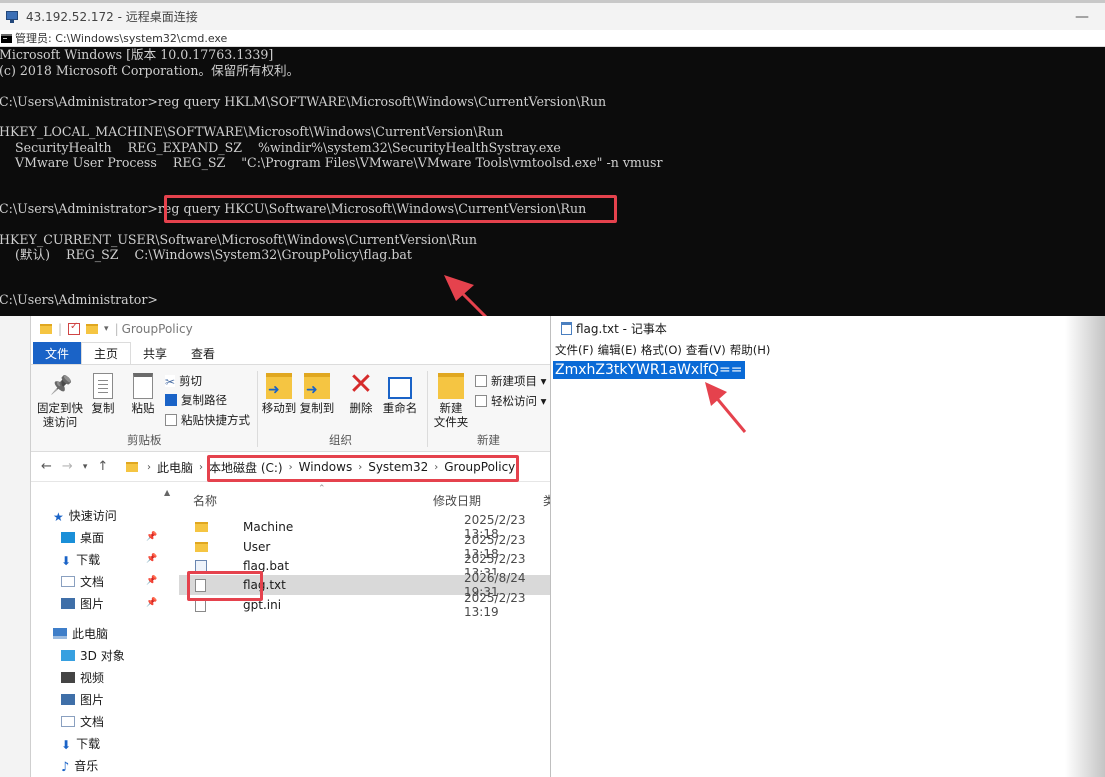  I want to click on nav-videos: 视频, so click(82, 677).